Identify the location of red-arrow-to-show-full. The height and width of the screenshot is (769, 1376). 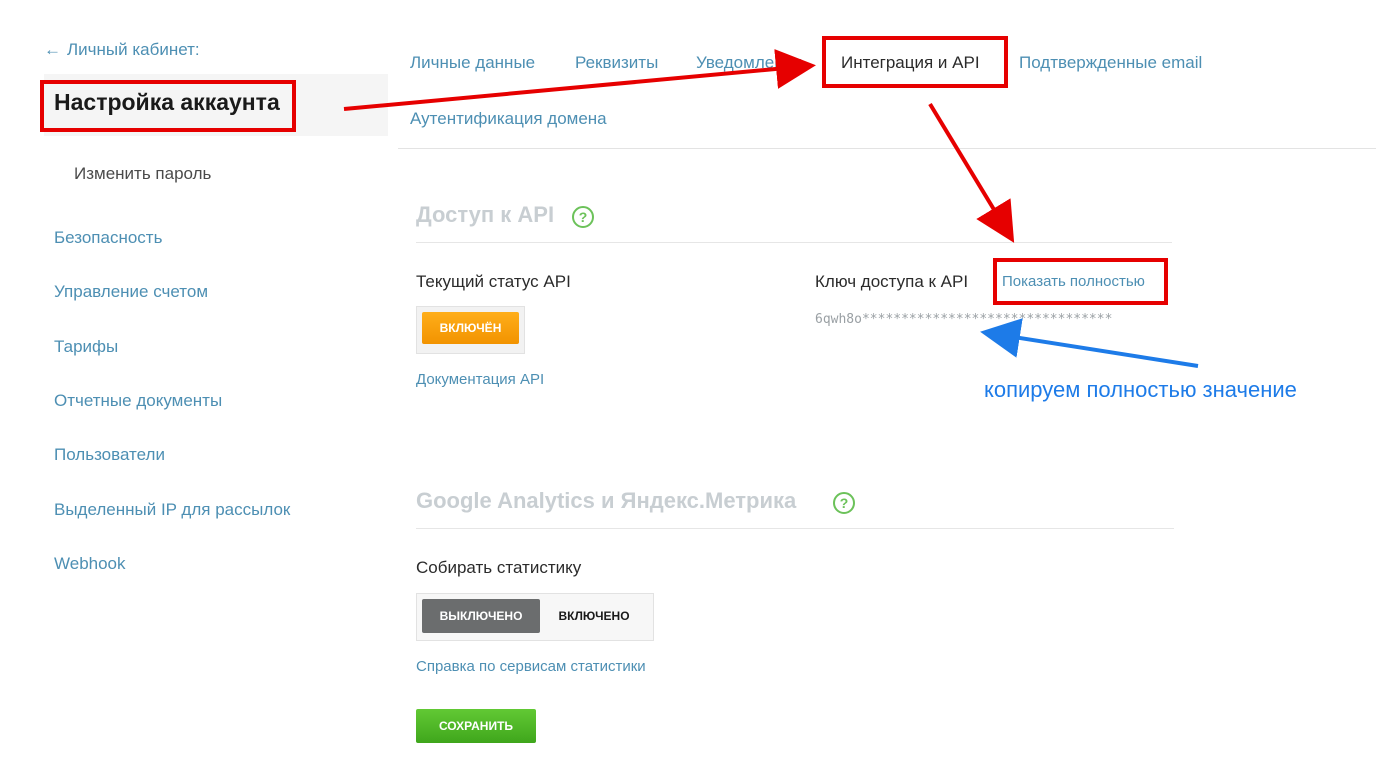
(971, 172).